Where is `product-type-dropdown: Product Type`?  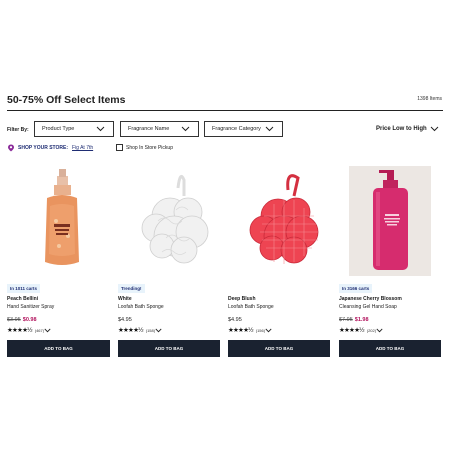 product-type-dropdown: Product Type is located at coordinates (74, 129).